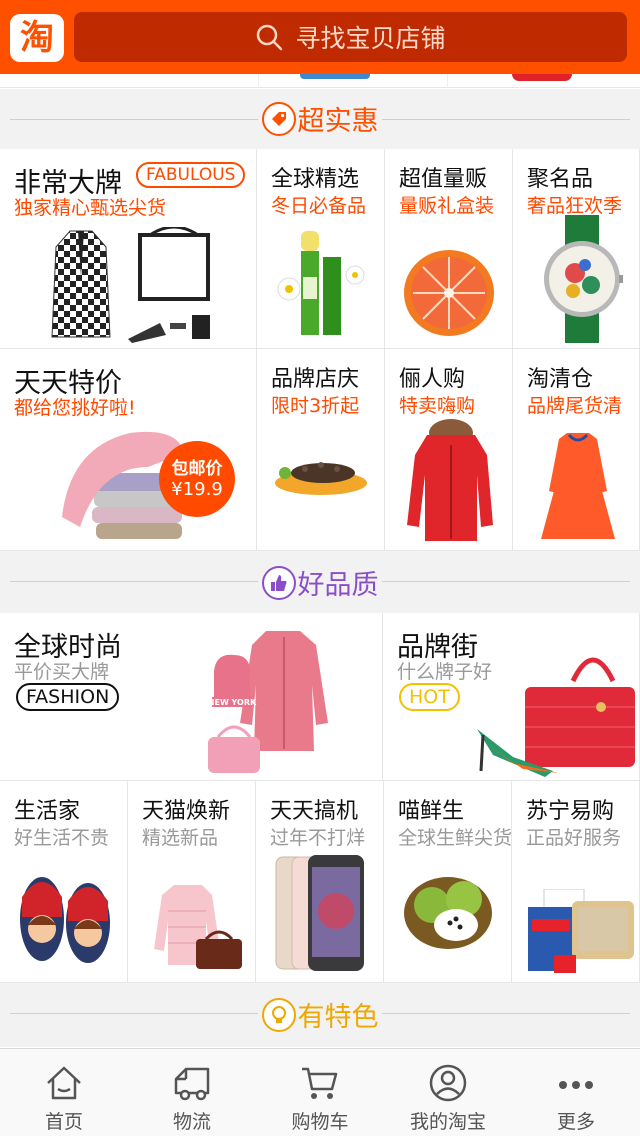 The width and height of the screenshot is (640, 1136). What do you see at coordinates (75, 408) in the screenshot?
I see `card-subtitle: 都给您挑好啦!` at bounding box center [75, 408].